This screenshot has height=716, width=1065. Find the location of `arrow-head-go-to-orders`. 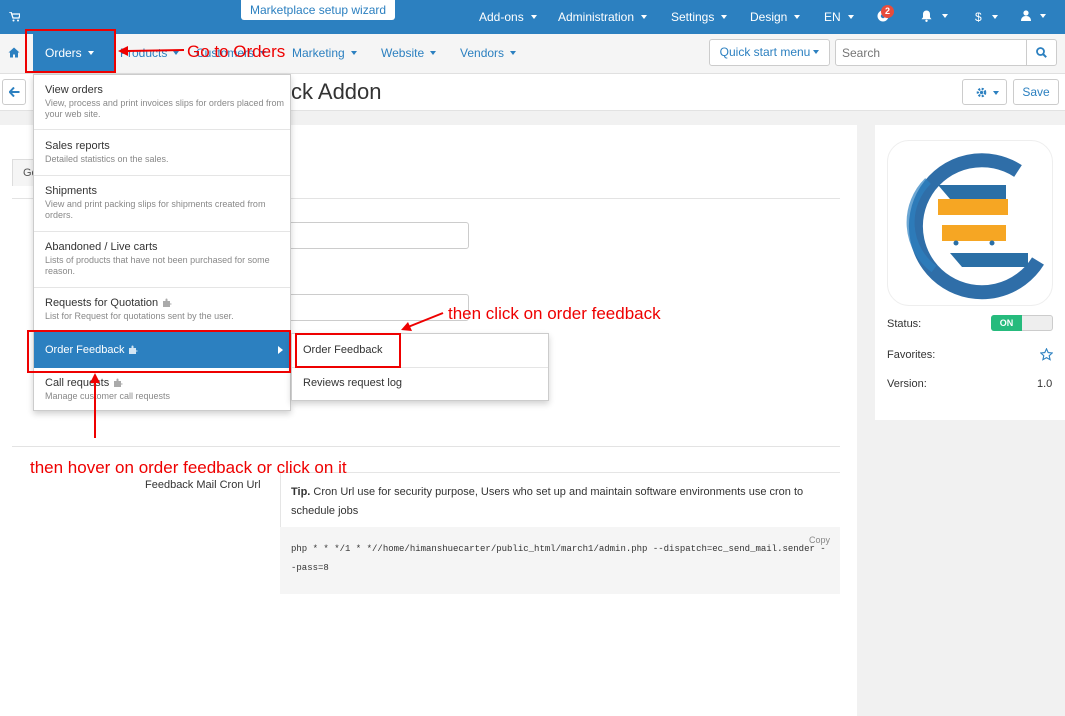

arrow-head-go-to-orders is located at coordinates (123, 51).